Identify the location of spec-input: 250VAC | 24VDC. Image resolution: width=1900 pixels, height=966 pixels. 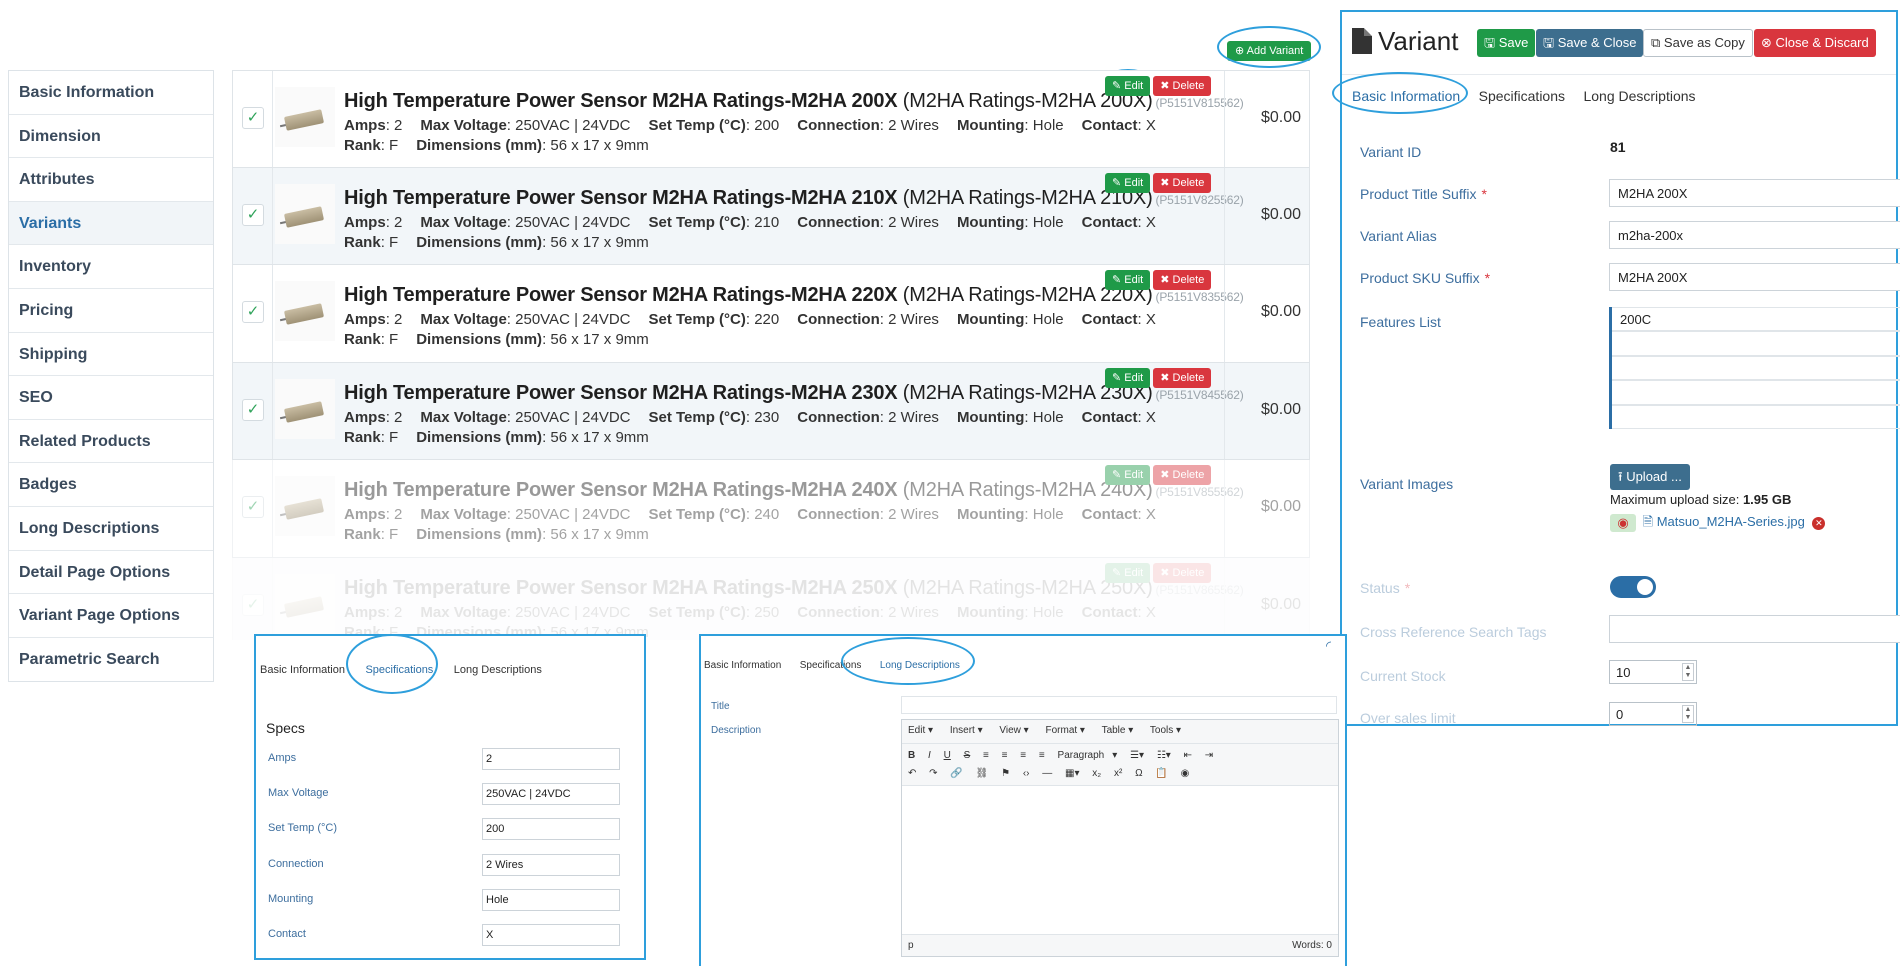
(551, 794).